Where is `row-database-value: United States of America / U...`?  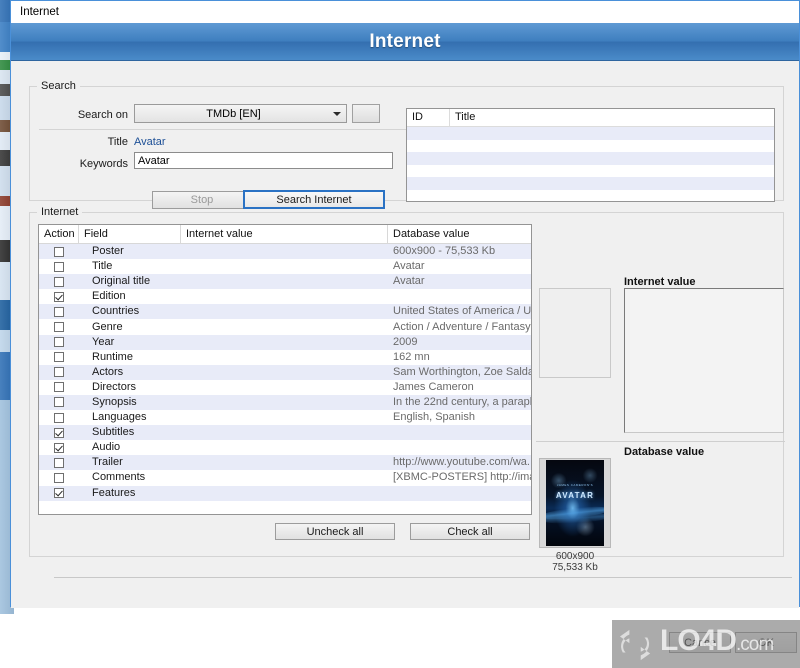
row-database-value: United States of America / U... is located at coordinates (462, 311).